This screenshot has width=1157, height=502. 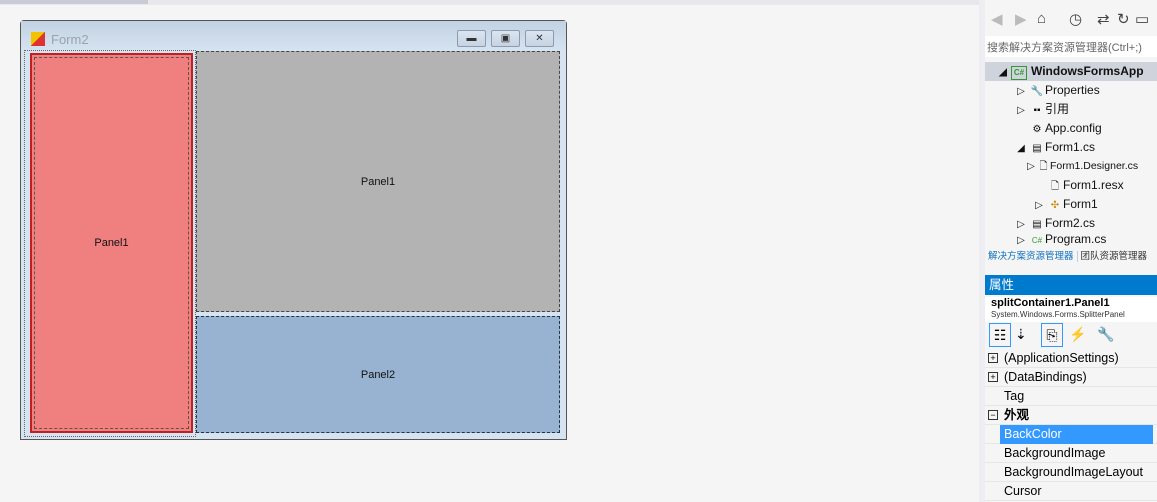 I want to click on tree-item-form1: ◢ ▤ Form1.cs, so click(x=1071, y=147).